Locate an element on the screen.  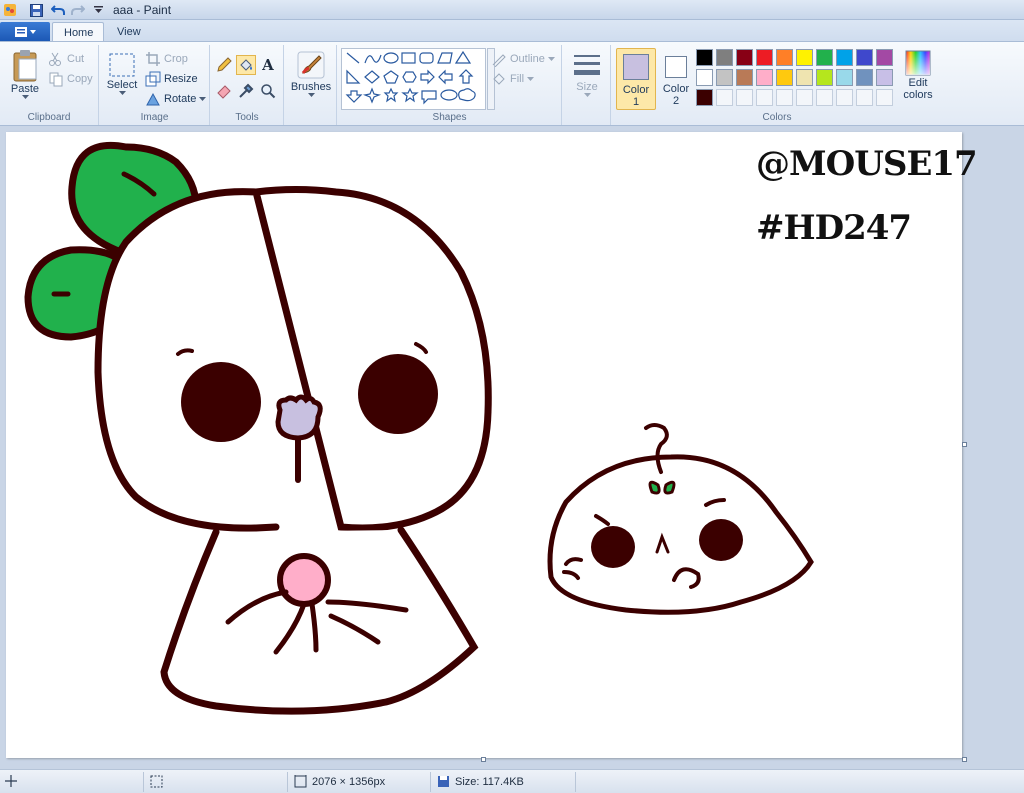
text-tool: A is located at coordinates (268, 65).